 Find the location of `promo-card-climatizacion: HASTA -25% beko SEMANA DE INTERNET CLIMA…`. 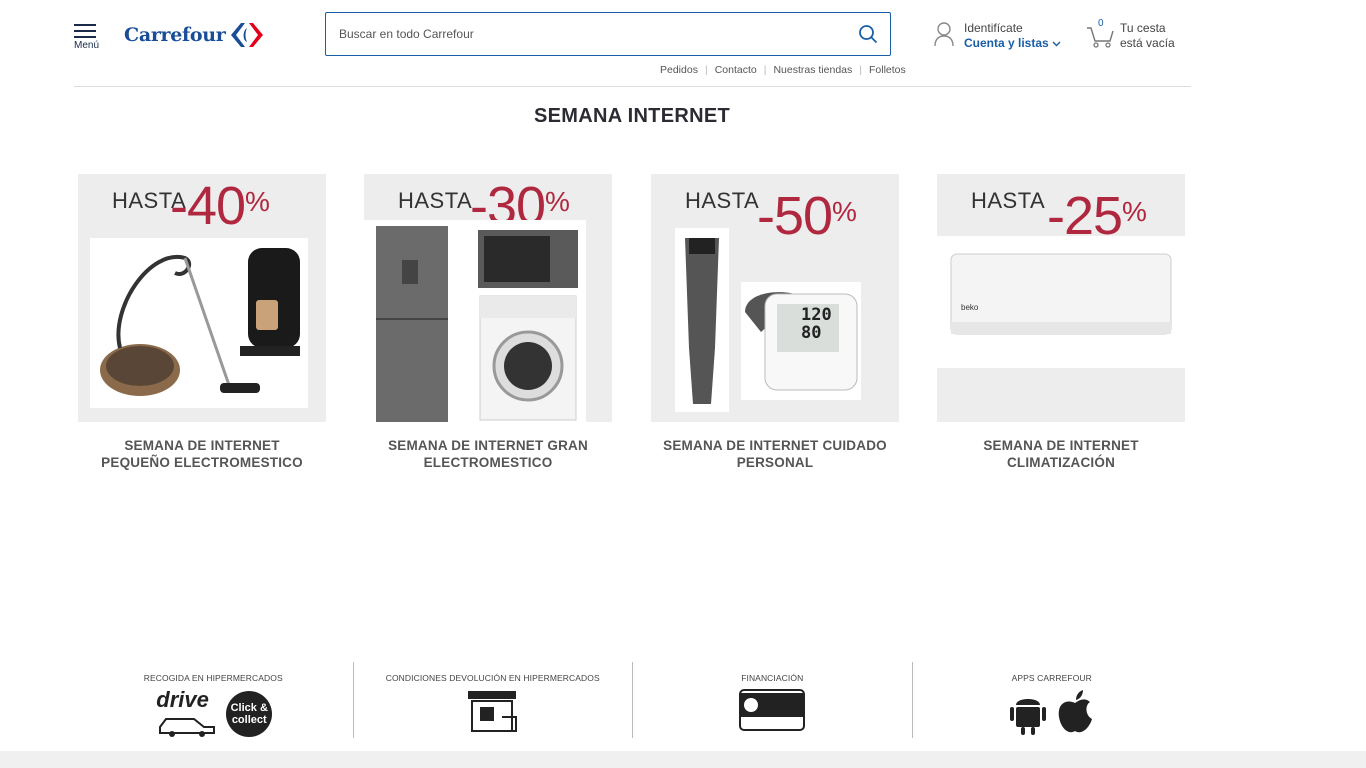

promo-card-climatizacion: HASTA -25% beko SEMANA DE INTERNET CLIMA… is located at coordinates (1061, 322).